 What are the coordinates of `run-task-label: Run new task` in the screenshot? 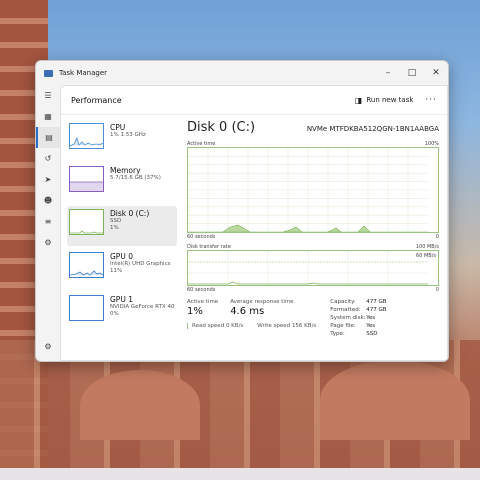 It's located at (390, 100).